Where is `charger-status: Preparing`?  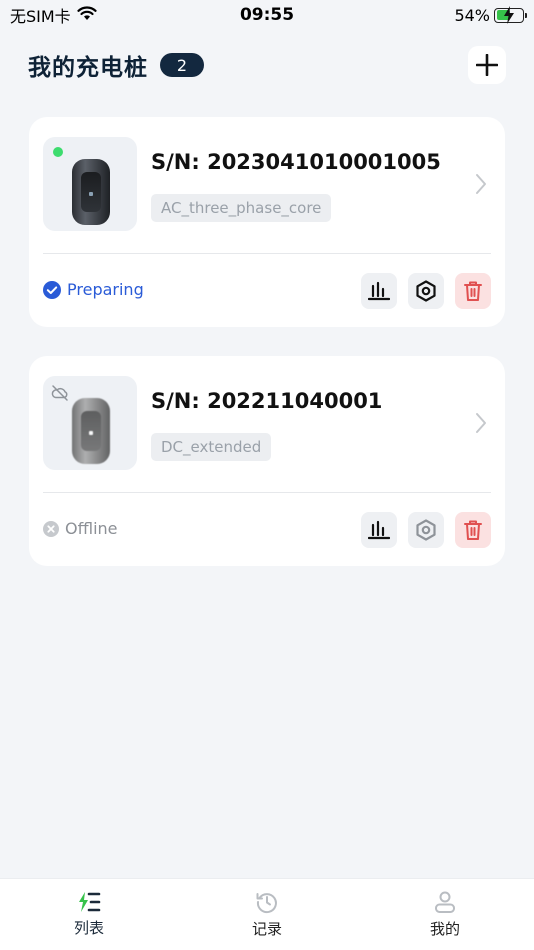 charger-status: Preparing is located at coordinates (93, 289).